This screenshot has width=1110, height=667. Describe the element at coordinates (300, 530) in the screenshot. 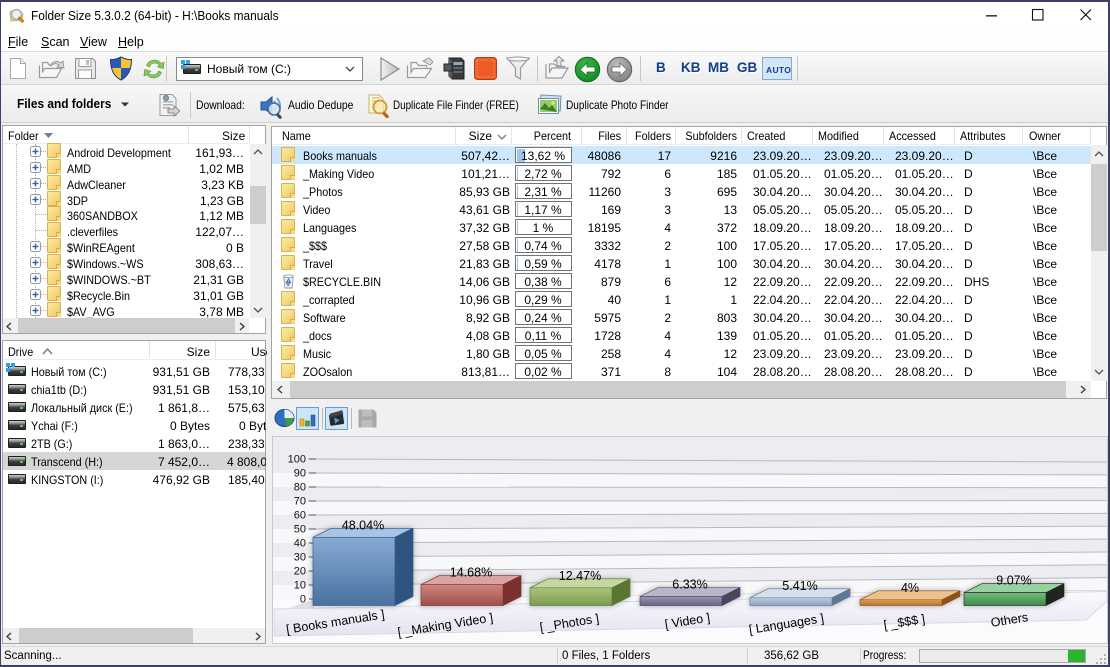

I see `svg-text: 50` at that location.